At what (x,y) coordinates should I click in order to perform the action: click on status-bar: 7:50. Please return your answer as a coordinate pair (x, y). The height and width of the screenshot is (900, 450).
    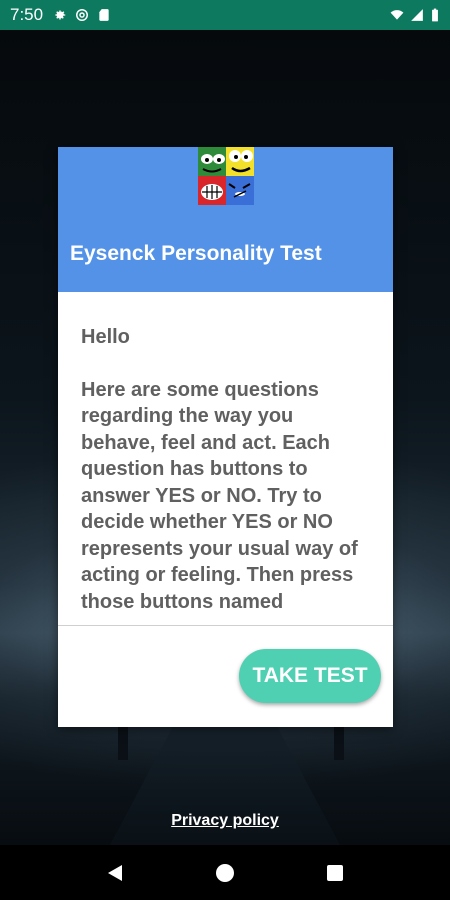
    Looking at the image, I should click on (225, 15).